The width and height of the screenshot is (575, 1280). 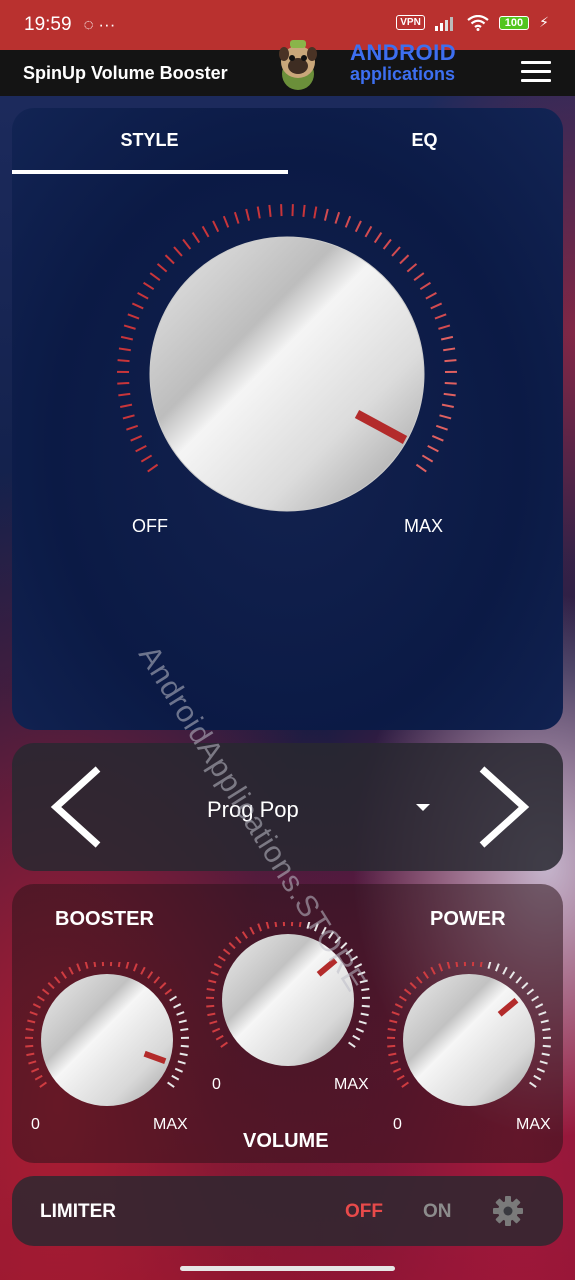 What do you see at coordinates (170, 1124) in the screenshot?
I see `booster-max-label: MAX` at bounding box center [170, 1124].